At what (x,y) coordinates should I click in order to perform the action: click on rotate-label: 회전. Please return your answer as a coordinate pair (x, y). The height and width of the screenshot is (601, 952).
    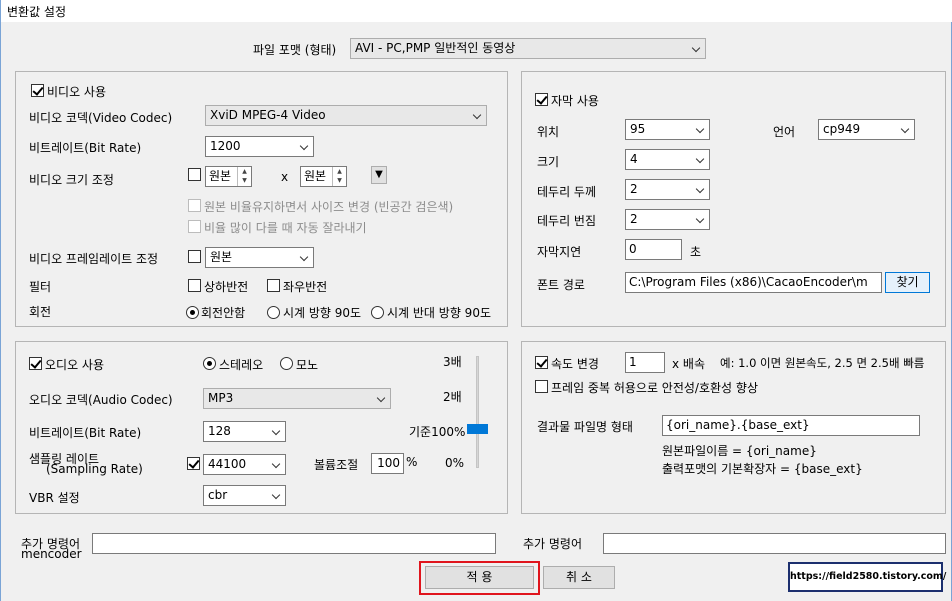
    Looking at the image, I should click on (40, 312).